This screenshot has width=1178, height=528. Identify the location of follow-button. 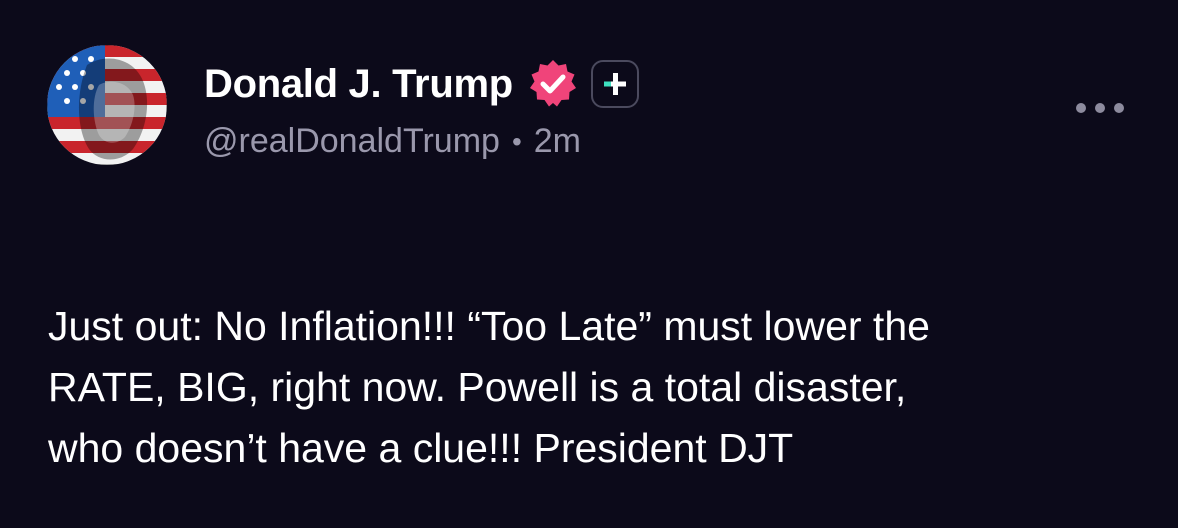
(614, 84).